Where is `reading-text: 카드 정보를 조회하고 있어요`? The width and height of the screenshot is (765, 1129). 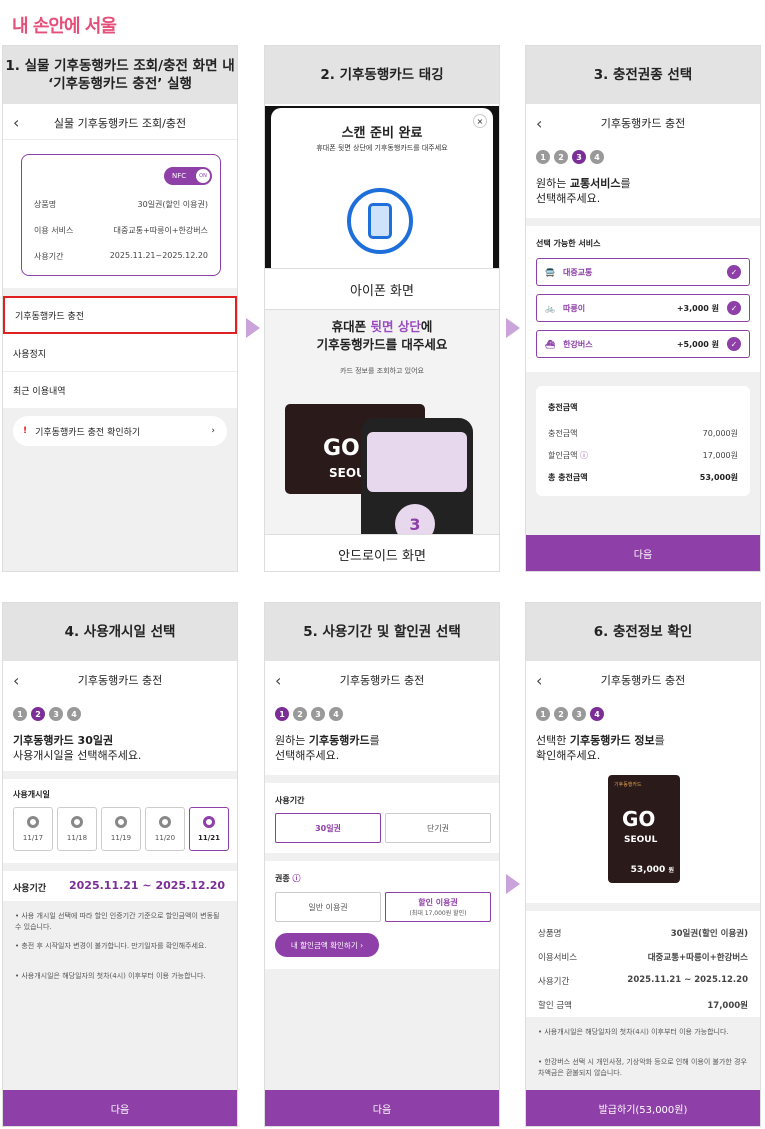 reading-text: 카드 정보를 조회하고 있어요 is located at coordinates (382, 371).